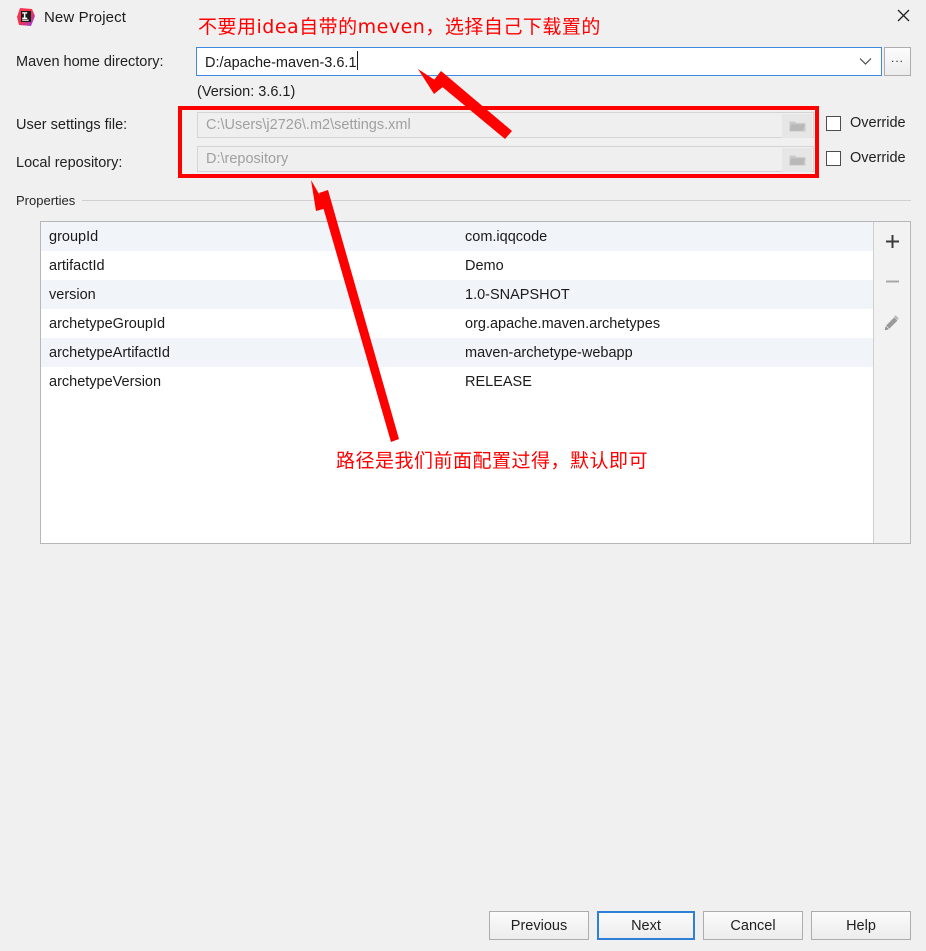  I want to click on property-key: archetypeArtifactId, so click(109, 352).